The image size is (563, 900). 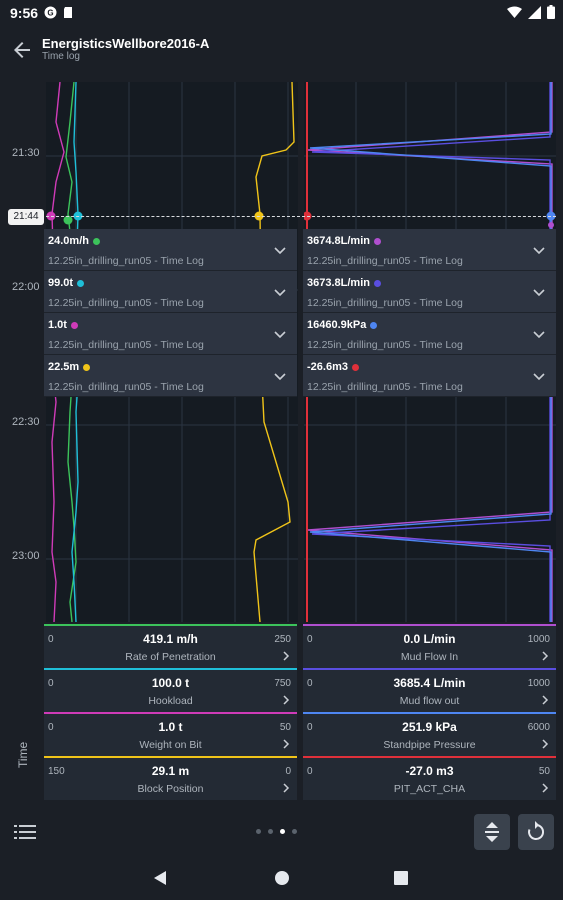 What do you see at coordinates (26, 153) in the screenshot?
I see `time-tick: 21:30` at bounding box center [26, 153].